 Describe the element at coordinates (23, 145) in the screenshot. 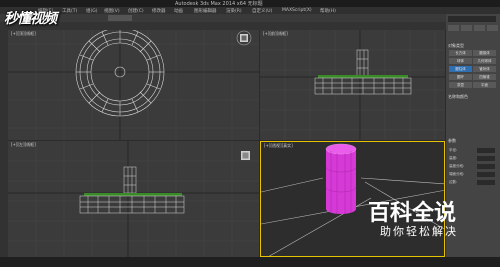

I see `viewport-left-label: [+][左][线框]` at that location.